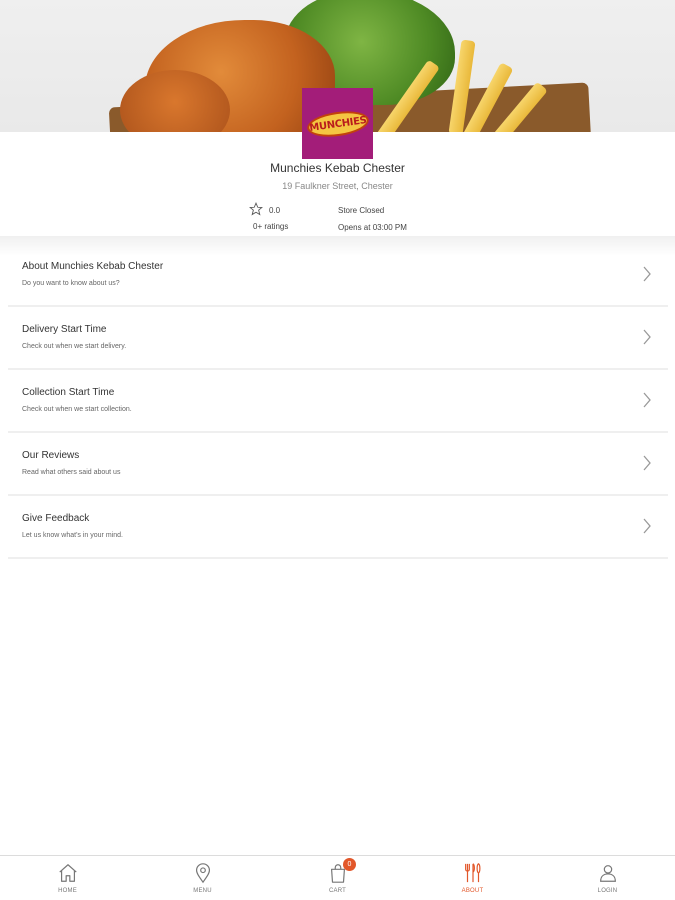  I want to click on reviews-title: Our Reviews, so click(51, 455).